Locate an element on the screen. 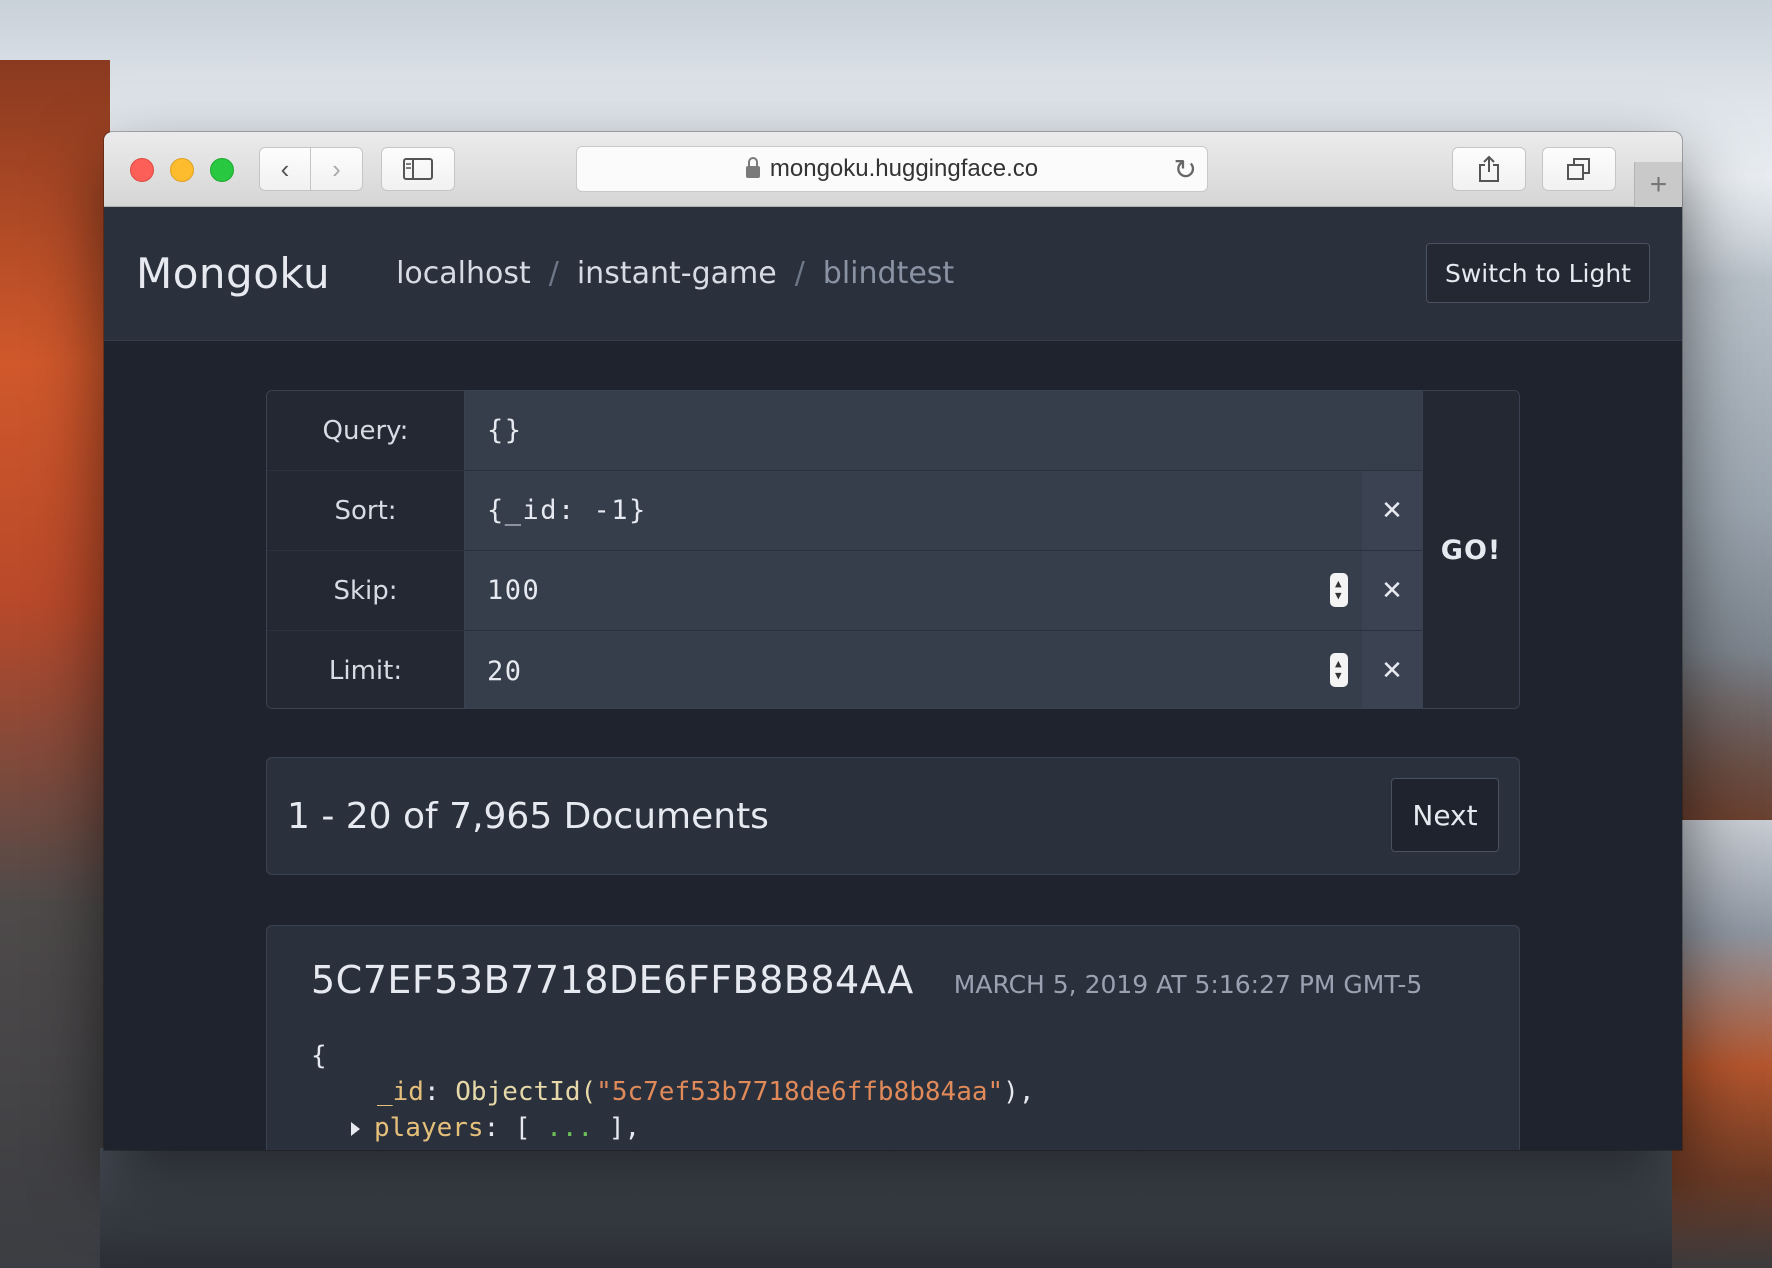  new-tab-button: + is located at coordinates (1658, 184).